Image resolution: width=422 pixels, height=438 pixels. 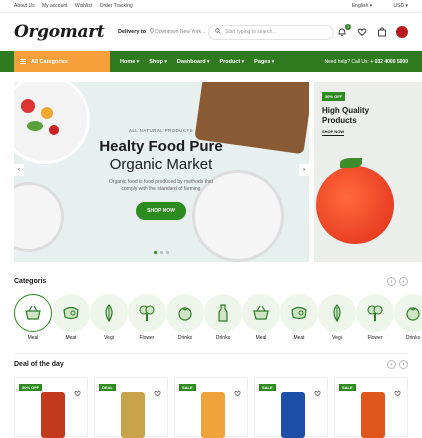 I want to click on categories-prev-button: ‹, so click(x=391, y=281).